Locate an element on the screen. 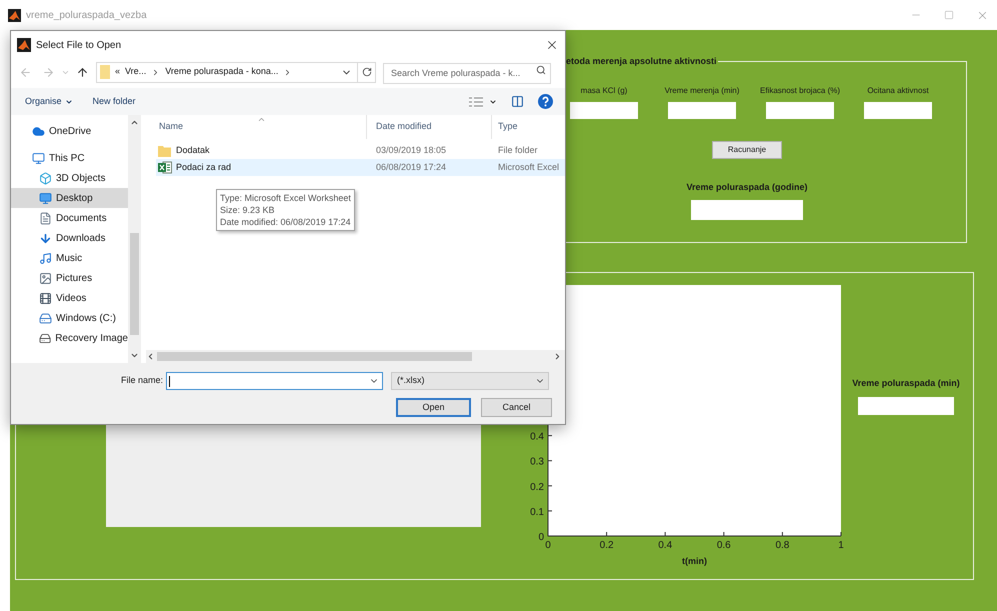 Image resolution: width=997 pixels, height=611 pixels. tooltip-line: Type: Microsoft Excel Worksheet is located at coordinates (285, 198).